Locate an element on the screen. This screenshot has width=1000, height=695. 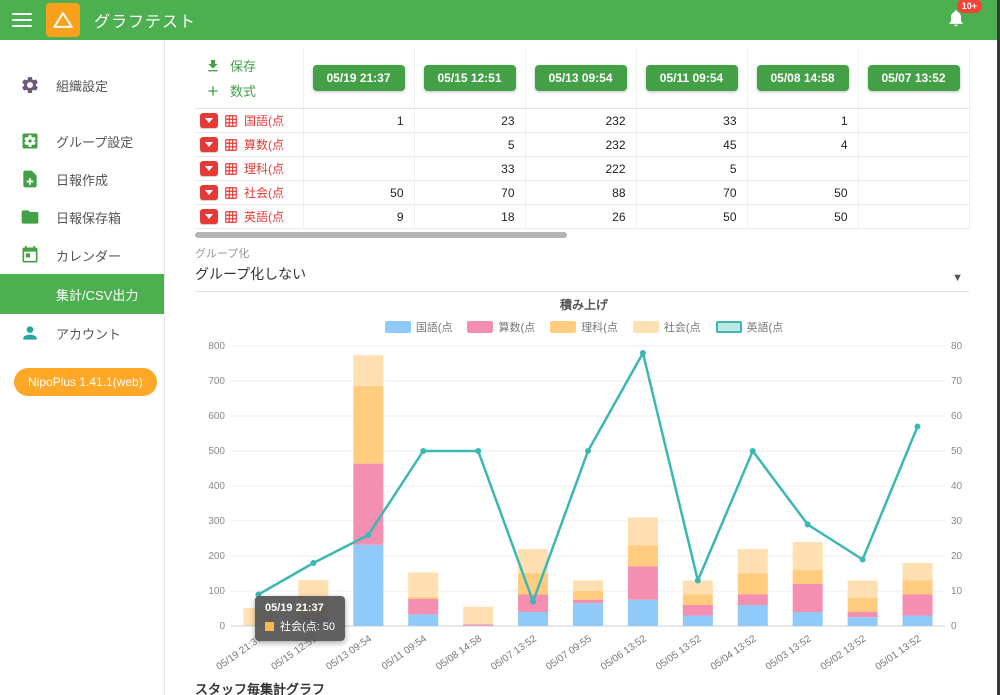
column-date-button: 05/15 12:51 is located at coordinates (469, 78).